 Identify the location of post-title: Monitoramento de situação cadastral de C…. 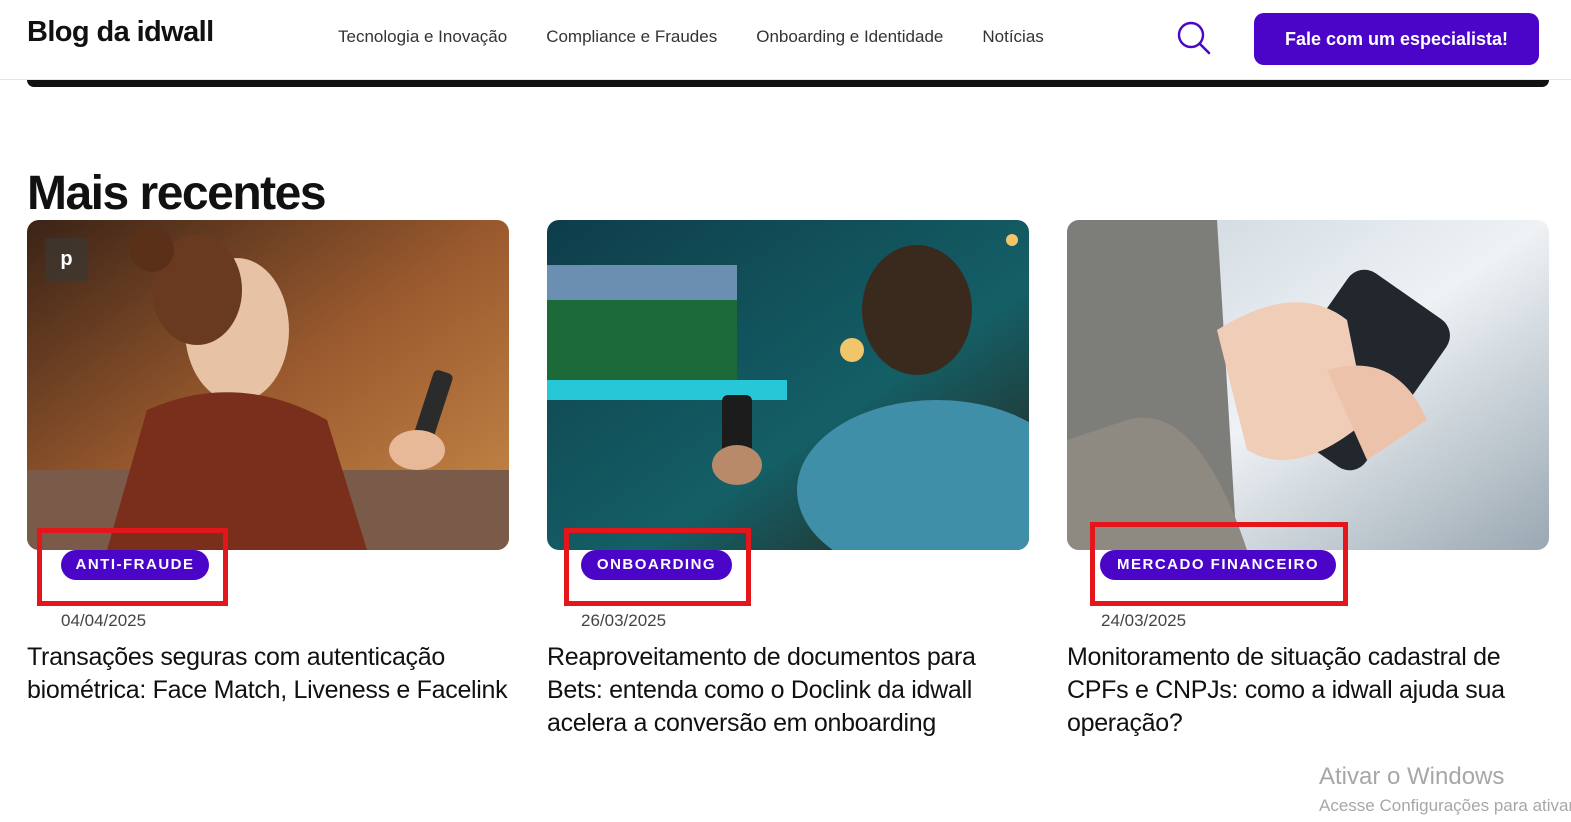
(1308, 690).